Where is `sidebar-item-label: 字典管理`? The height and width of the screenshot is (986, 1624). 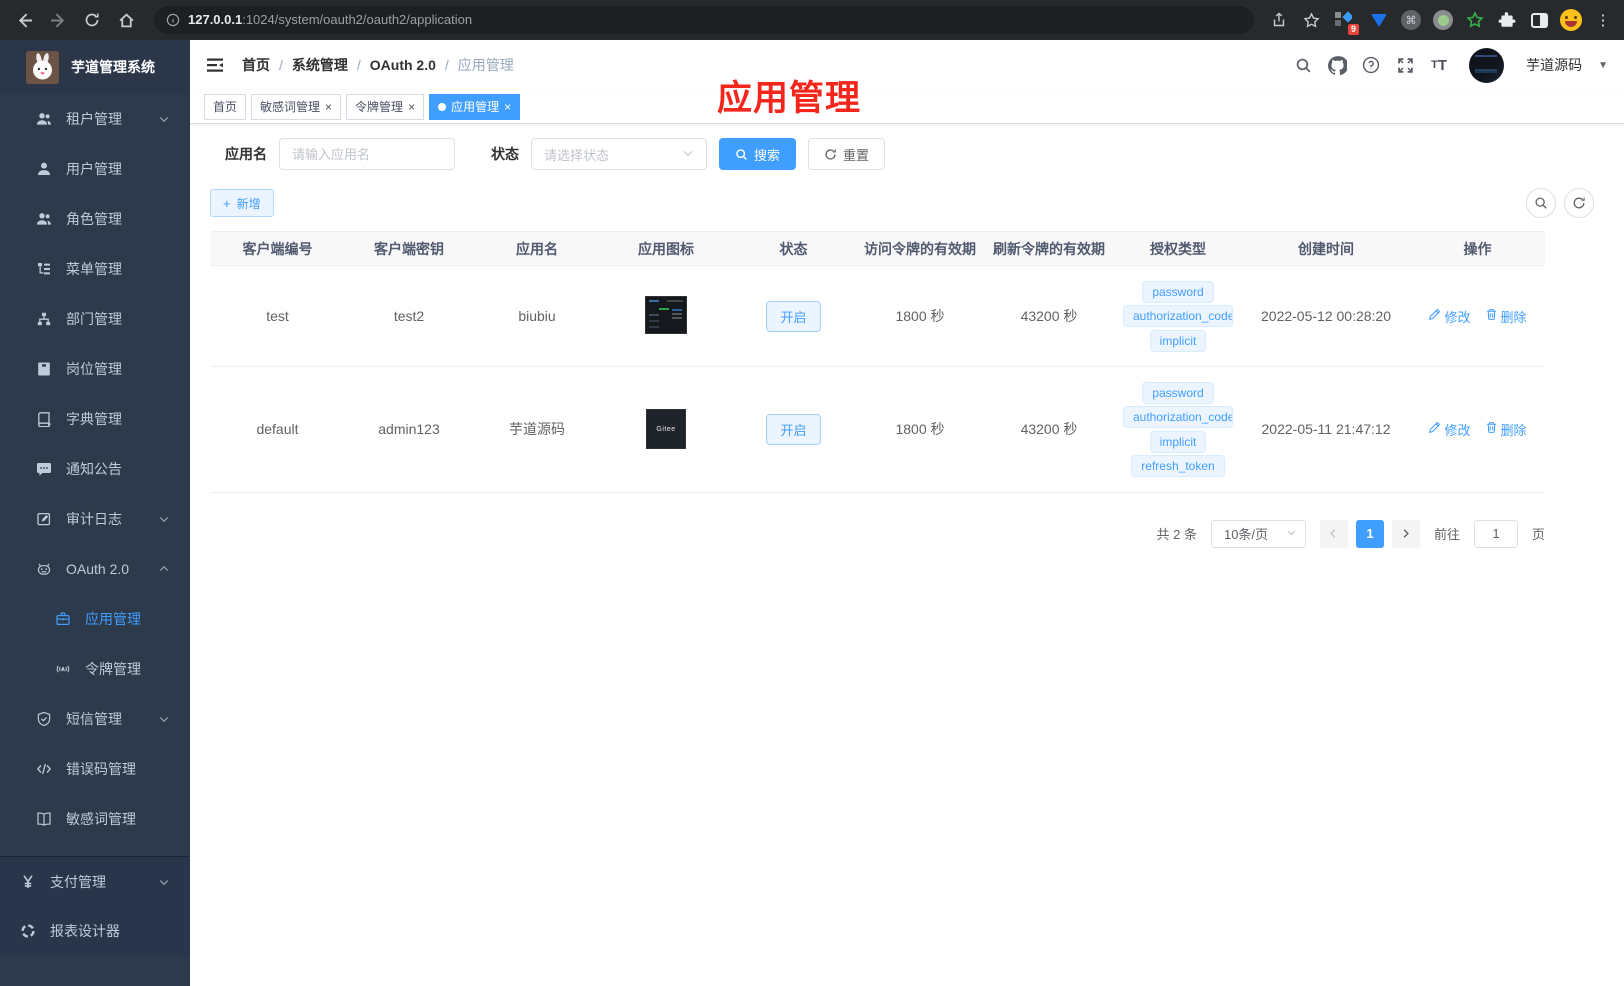
sidebar-item-label: 字典管理 is located at coordinates (94, 419).